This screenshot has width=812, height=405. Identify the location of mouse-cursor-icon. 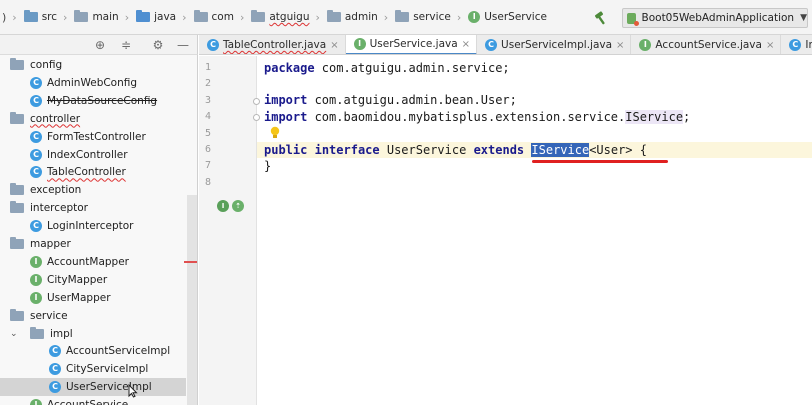
(133, 391).